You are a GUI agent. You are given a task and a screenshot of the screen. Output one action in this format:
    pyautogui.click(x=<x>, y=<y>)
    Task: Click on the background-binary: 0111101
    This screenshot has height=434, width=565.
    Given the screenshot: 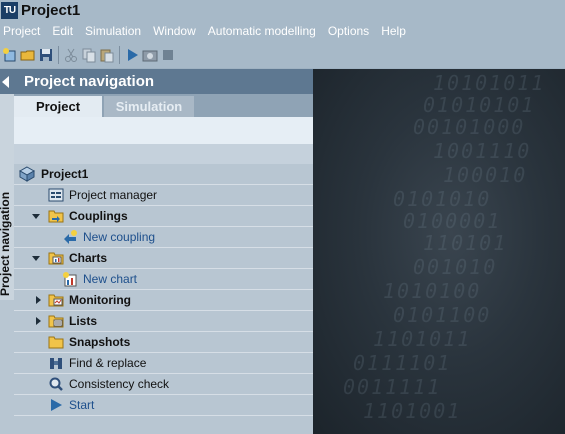 What is the action you would take?
    pyautogui.click(x=402, y=363)
    